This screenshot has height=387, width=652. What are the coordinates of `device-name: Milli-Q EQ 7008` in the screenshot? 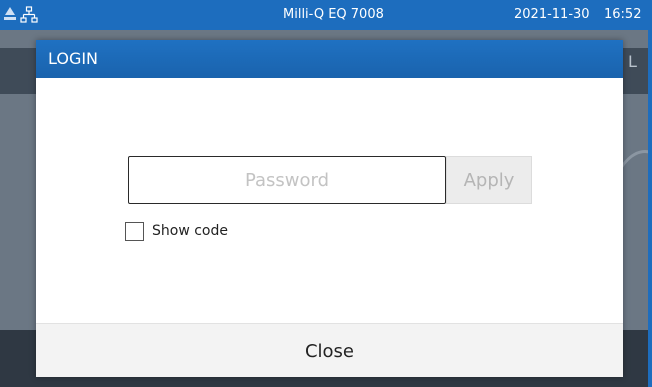 It's located at (333, 14).